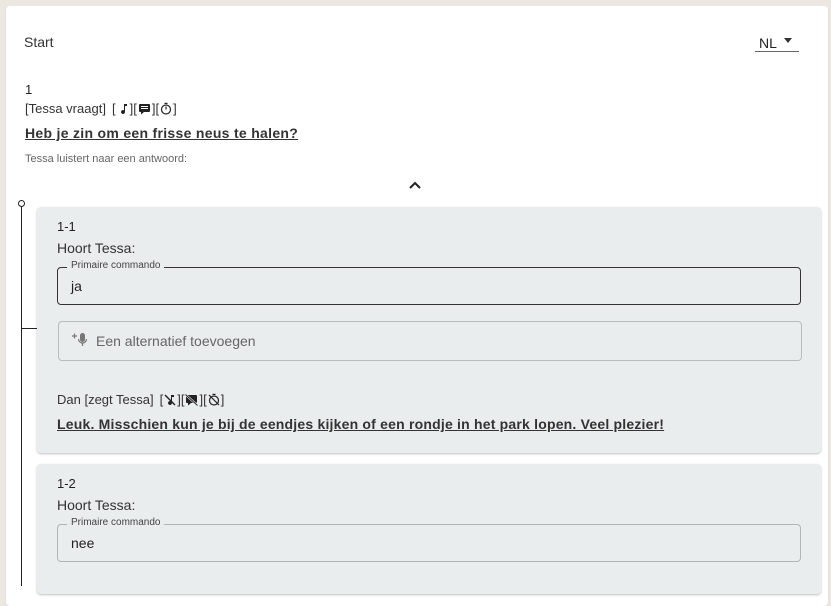 The image size is (831, 606). I want to click on tree-branch, so click(29, 328).